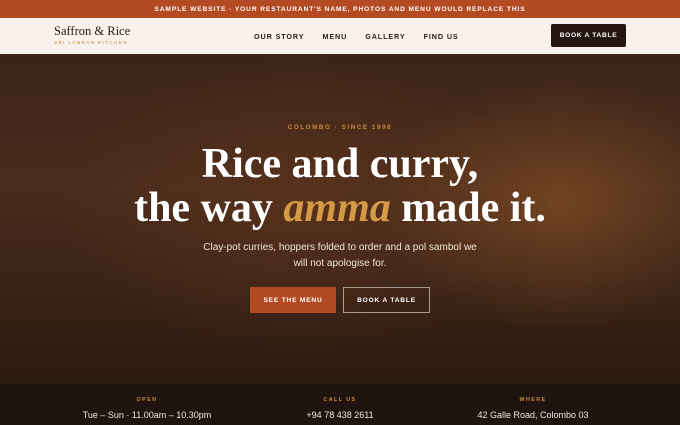 The image size is (680, 425). What do you see at coordinates (340, 164) in the screenshot?
I see `headline-line-1: Rice and curry,` at bounding box center [340, 164].